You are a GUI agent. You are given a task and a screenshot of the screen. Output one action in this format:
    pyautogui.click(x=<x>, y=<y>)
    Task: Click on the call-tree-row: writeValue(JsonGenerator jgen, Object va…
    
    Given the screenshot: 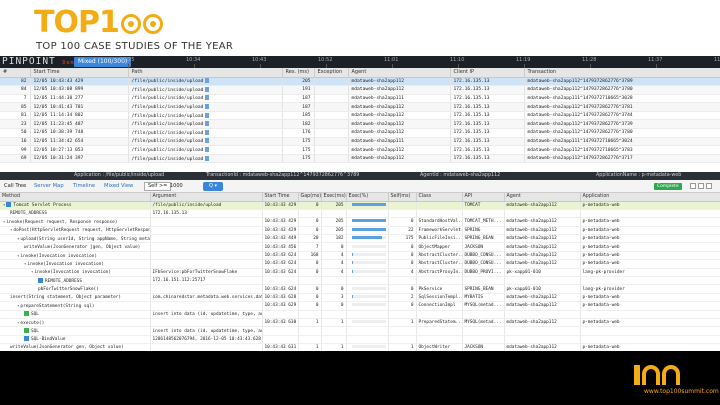 What is the action you would take?
    pyautogui.click(x=360, y=247)
    